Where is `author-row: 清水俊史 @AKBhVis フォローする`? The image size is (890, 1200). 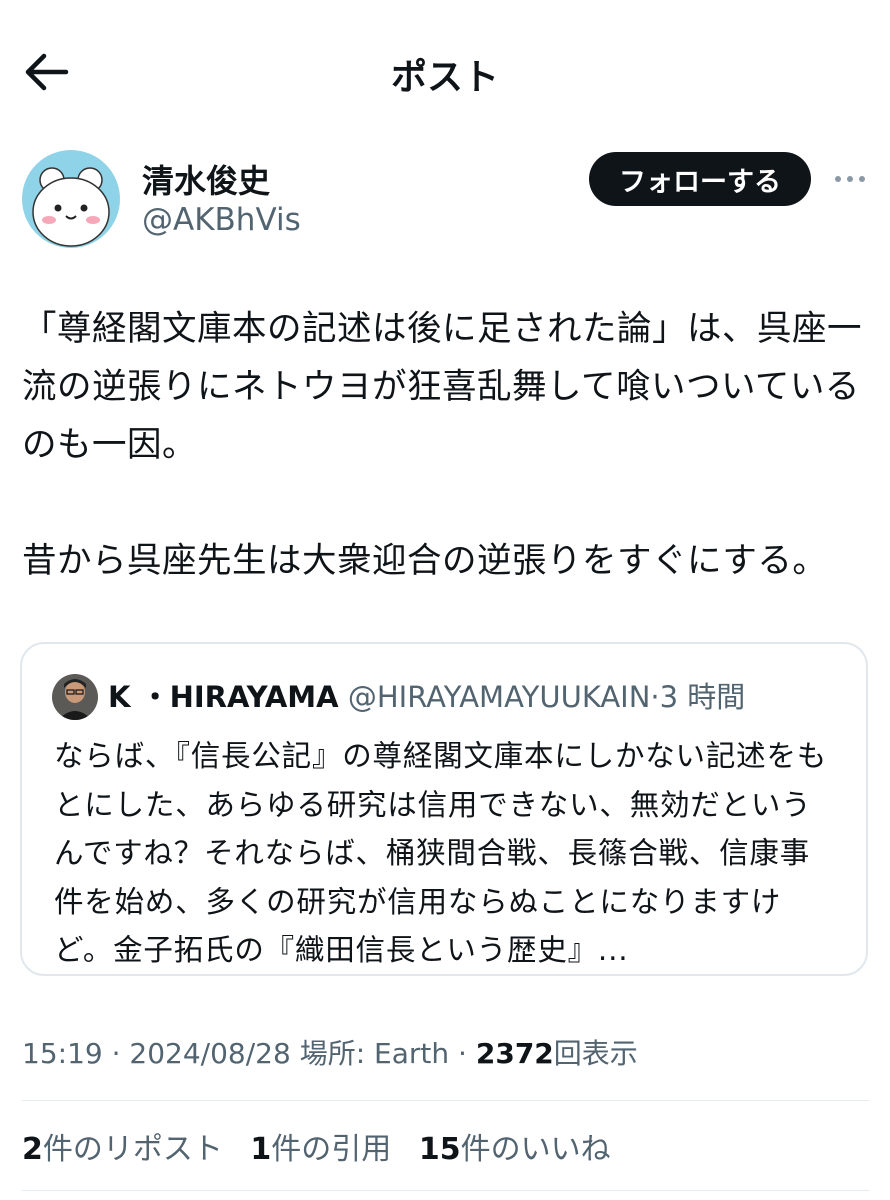
author-row: 清水俊史 @AKBhVis フォローする is located at coordinates (447, 203).